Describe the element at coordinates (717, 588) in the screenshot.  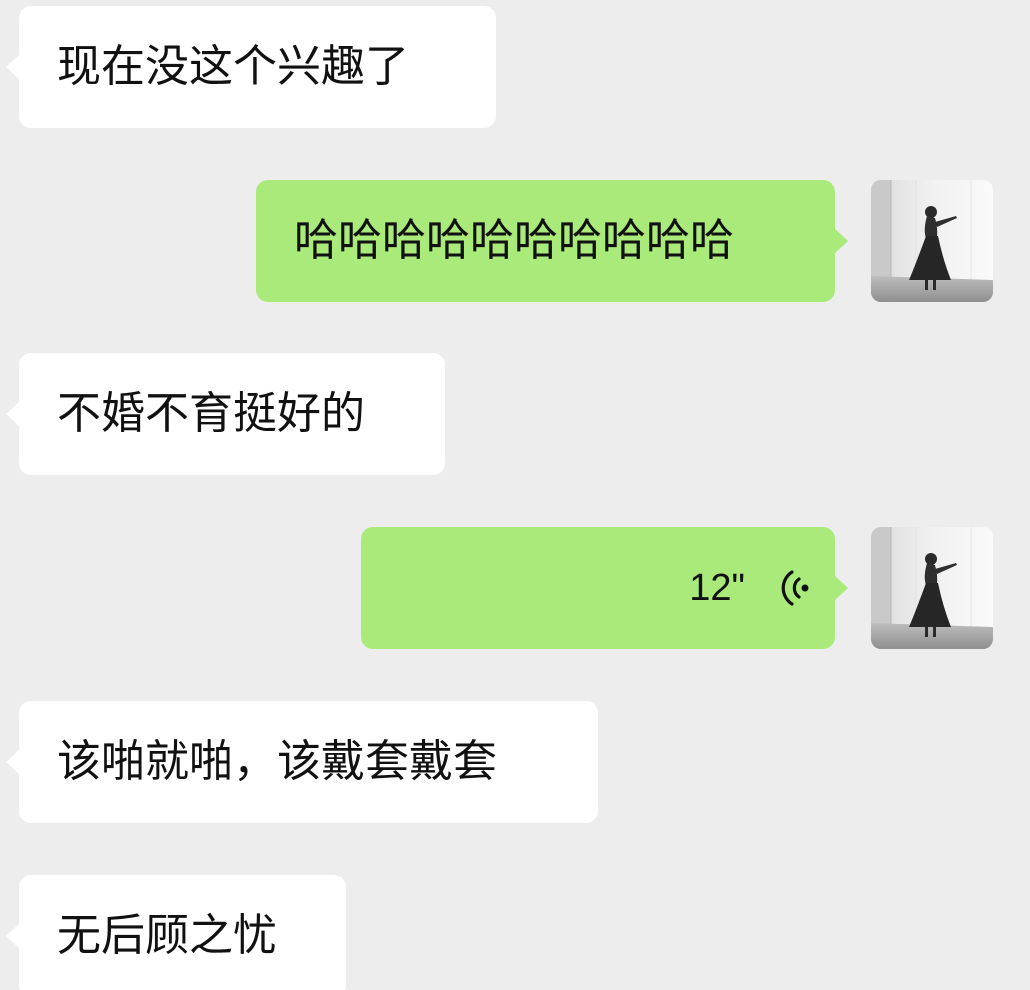
I see `voice-duration: 12"` at that location.